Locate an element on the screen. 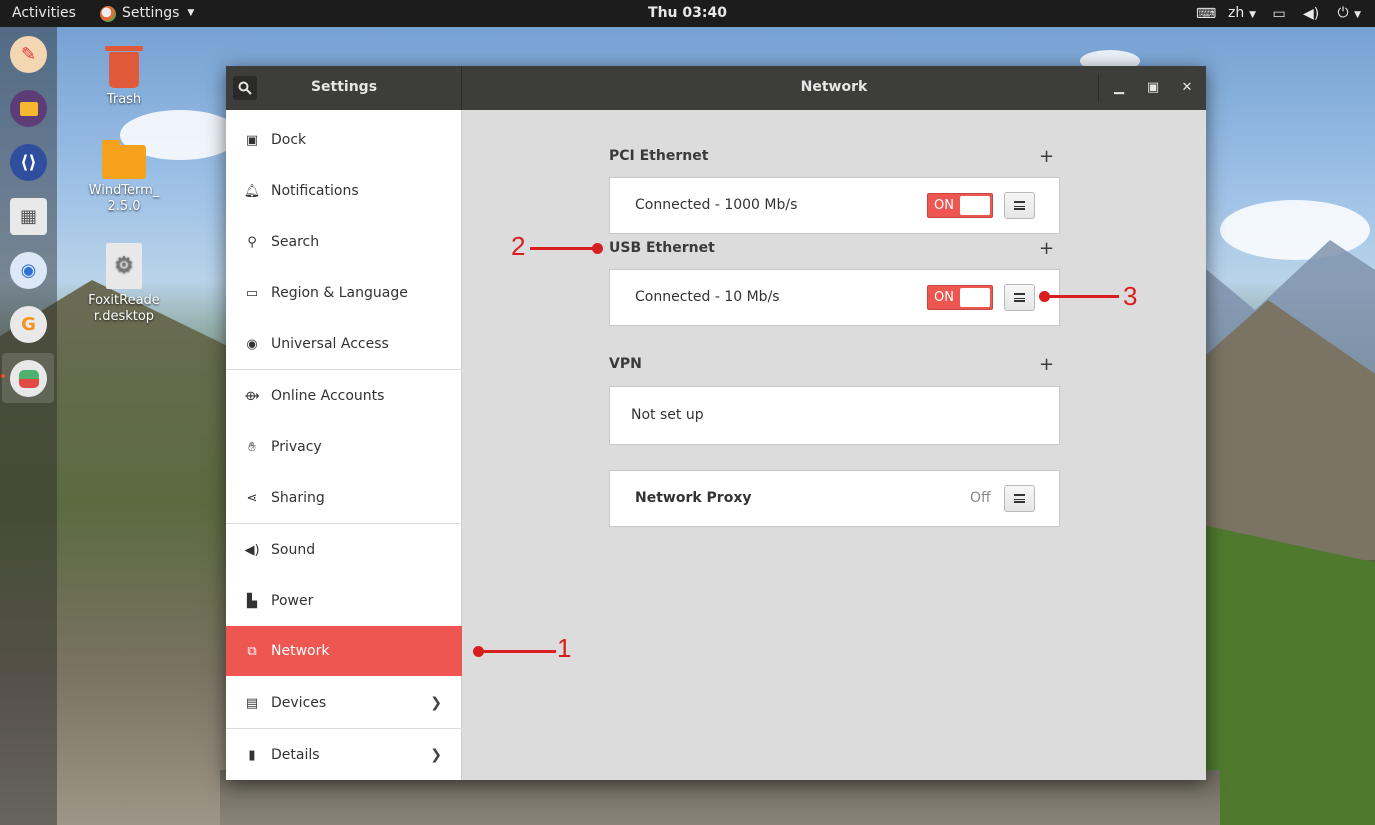 The width and height of the screenshot is (1375, 825). search-button is located at coordinates (245, 88).